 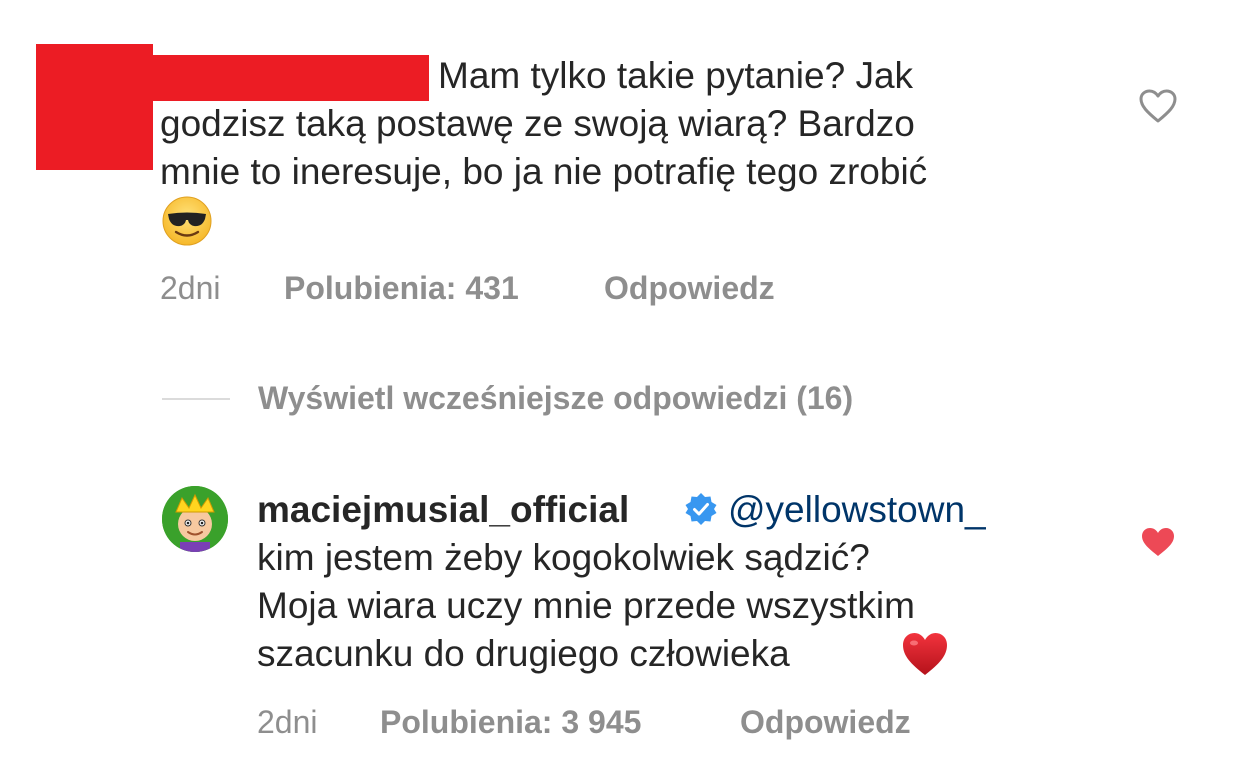 What do you see at coordinates (187, 221) in the screenshot?
I see `sunglasses-emoji-icon` at bounding box center [187, 221].